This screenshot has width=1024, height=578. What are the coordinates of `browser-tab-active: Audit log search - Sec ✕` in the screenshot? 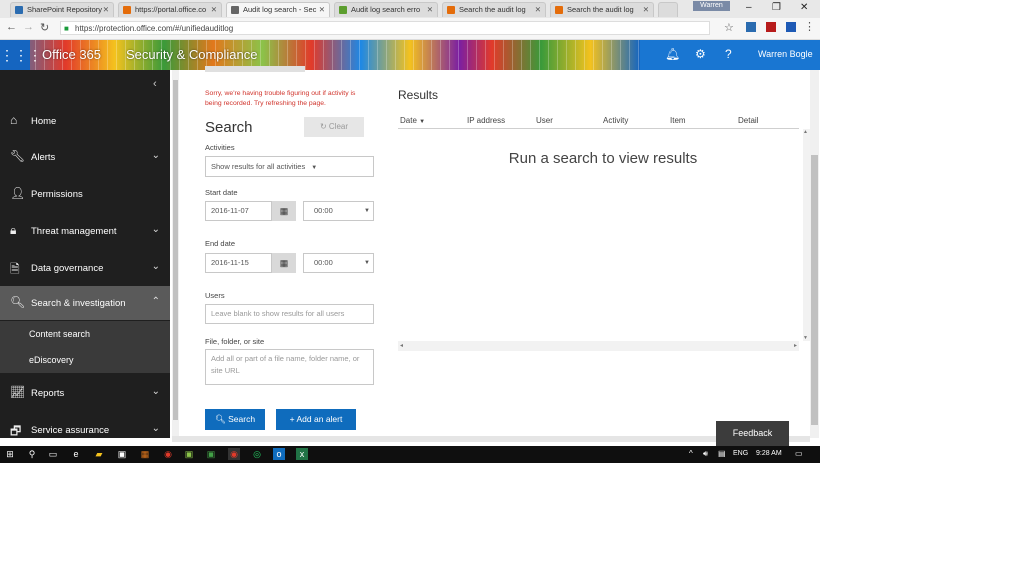 It's located at (278, 9).